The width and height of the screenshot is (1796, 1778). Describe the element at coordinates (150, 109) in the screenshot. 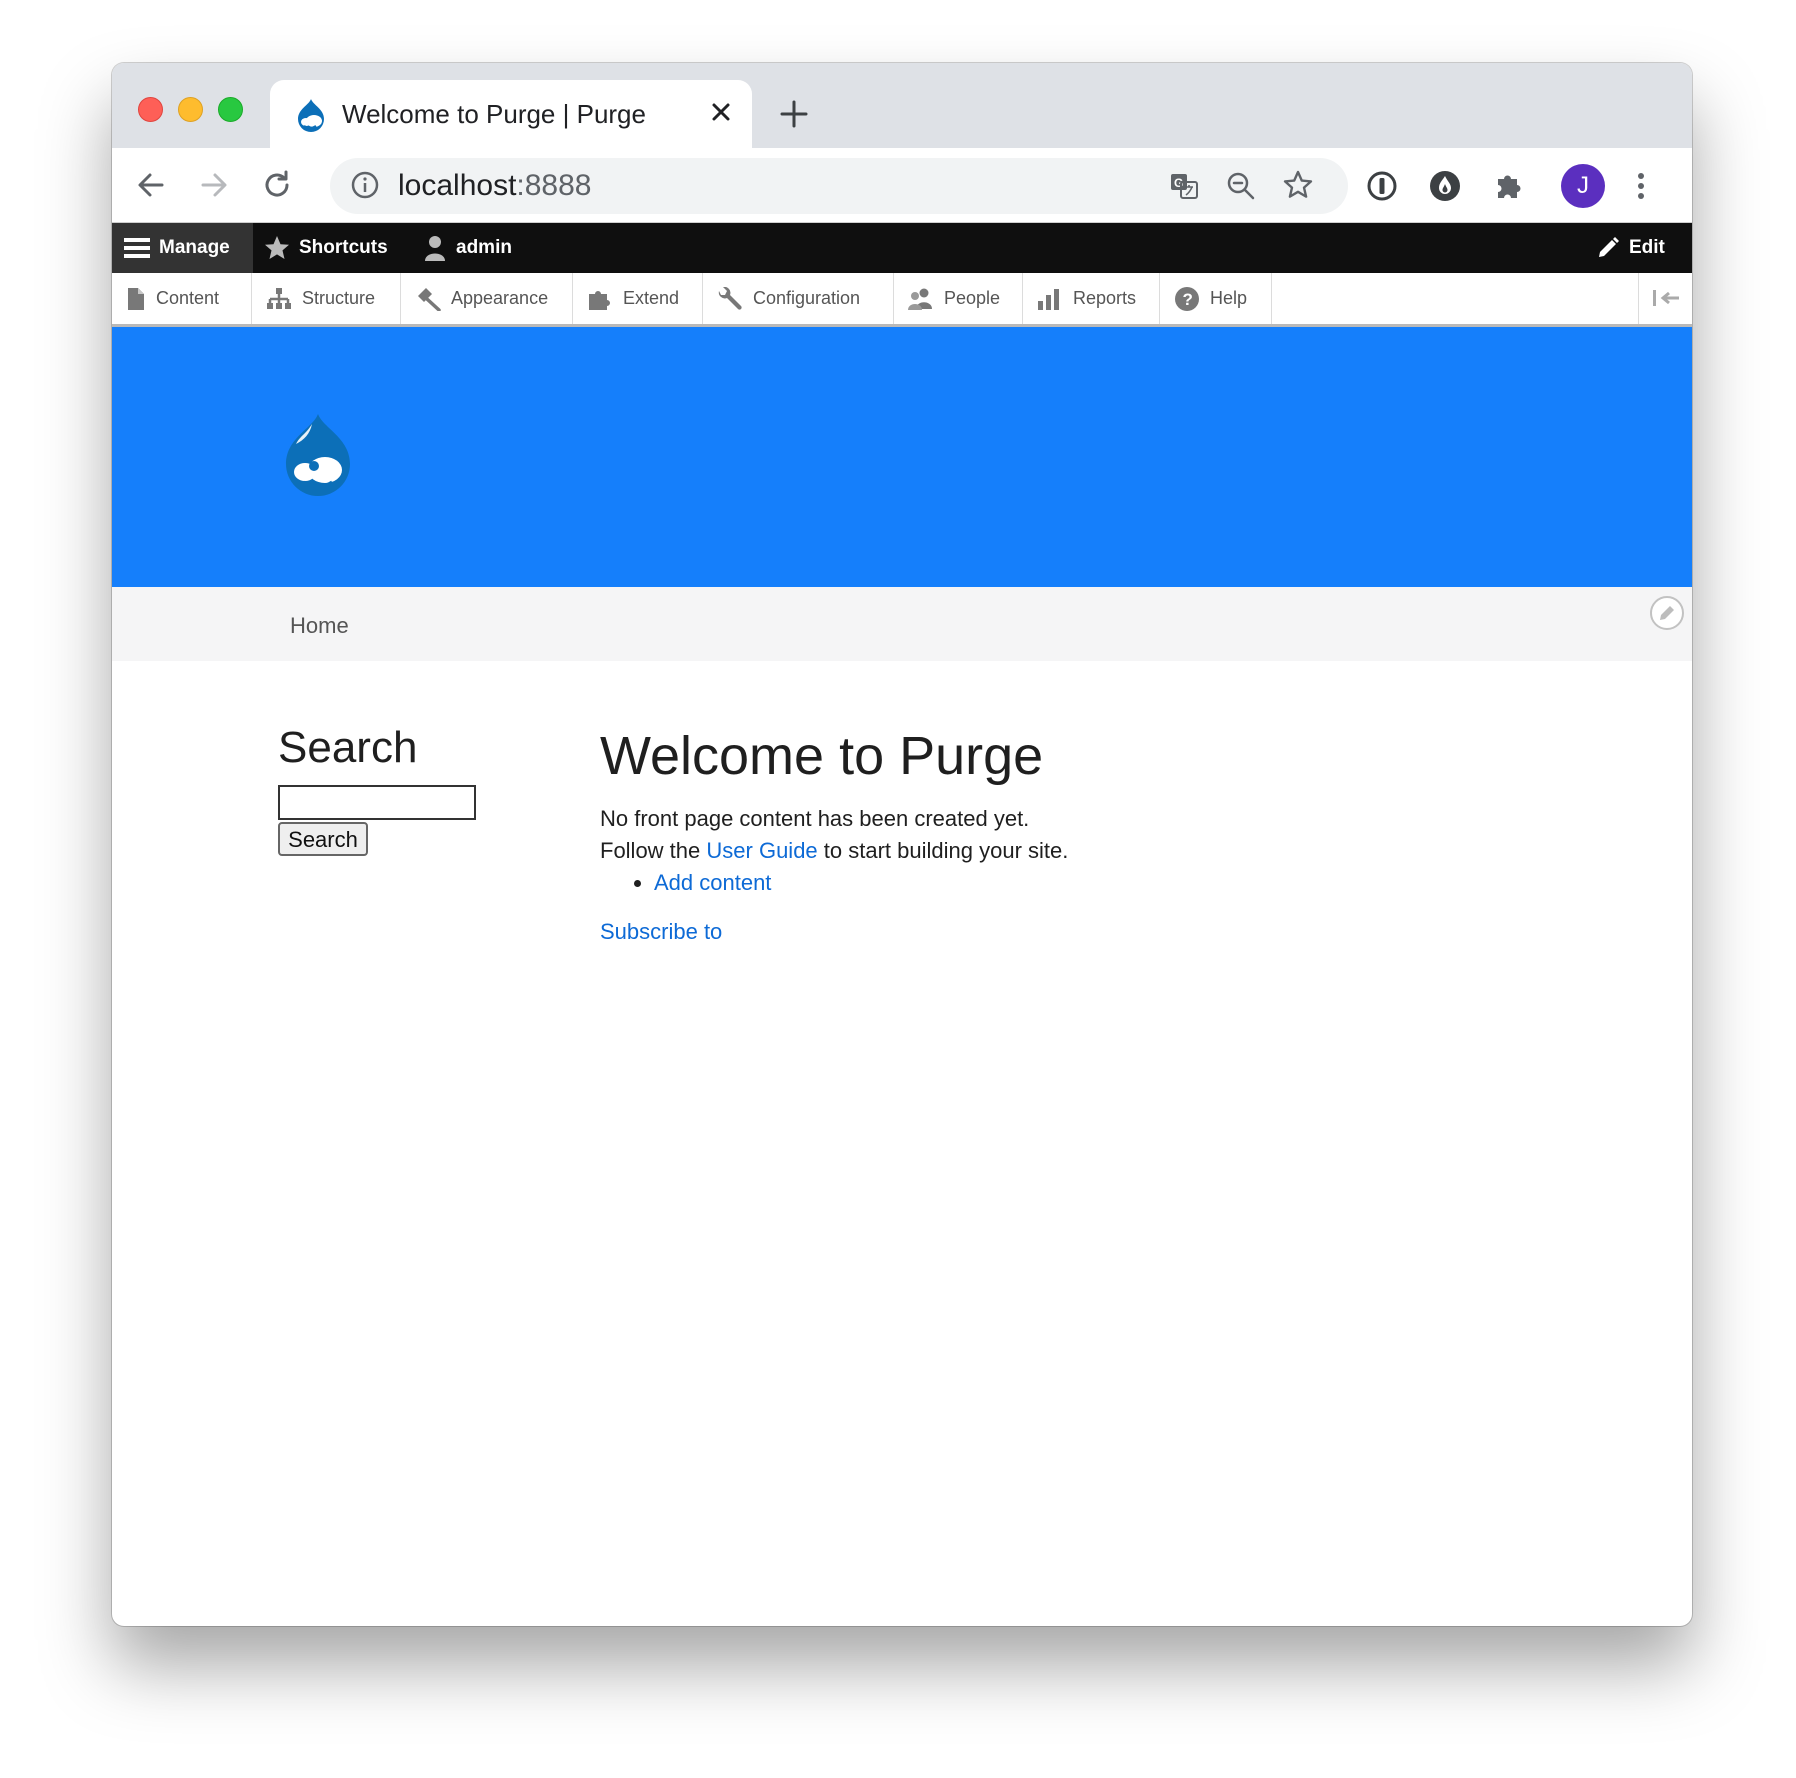

I see `close-window-button` at that location.